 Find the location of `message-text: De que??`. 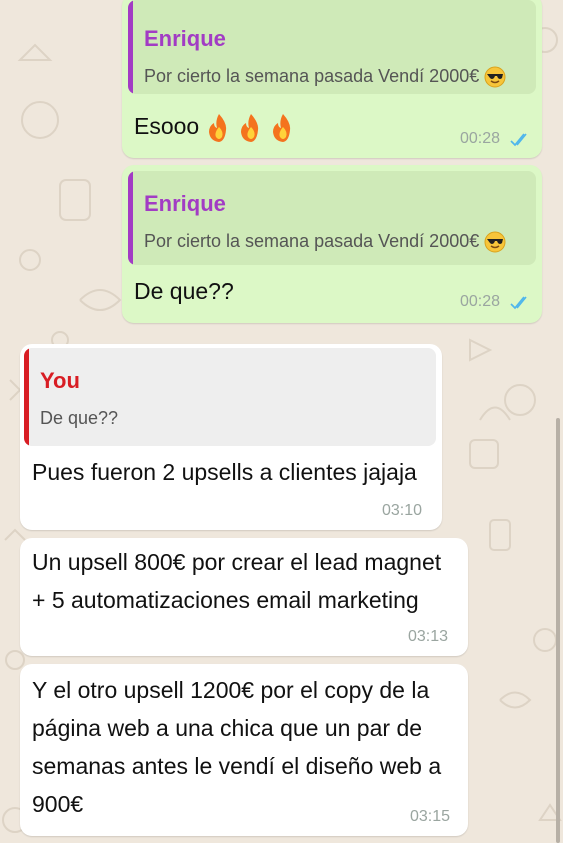

message-text: De que?? is located at coordinates (184, 291).